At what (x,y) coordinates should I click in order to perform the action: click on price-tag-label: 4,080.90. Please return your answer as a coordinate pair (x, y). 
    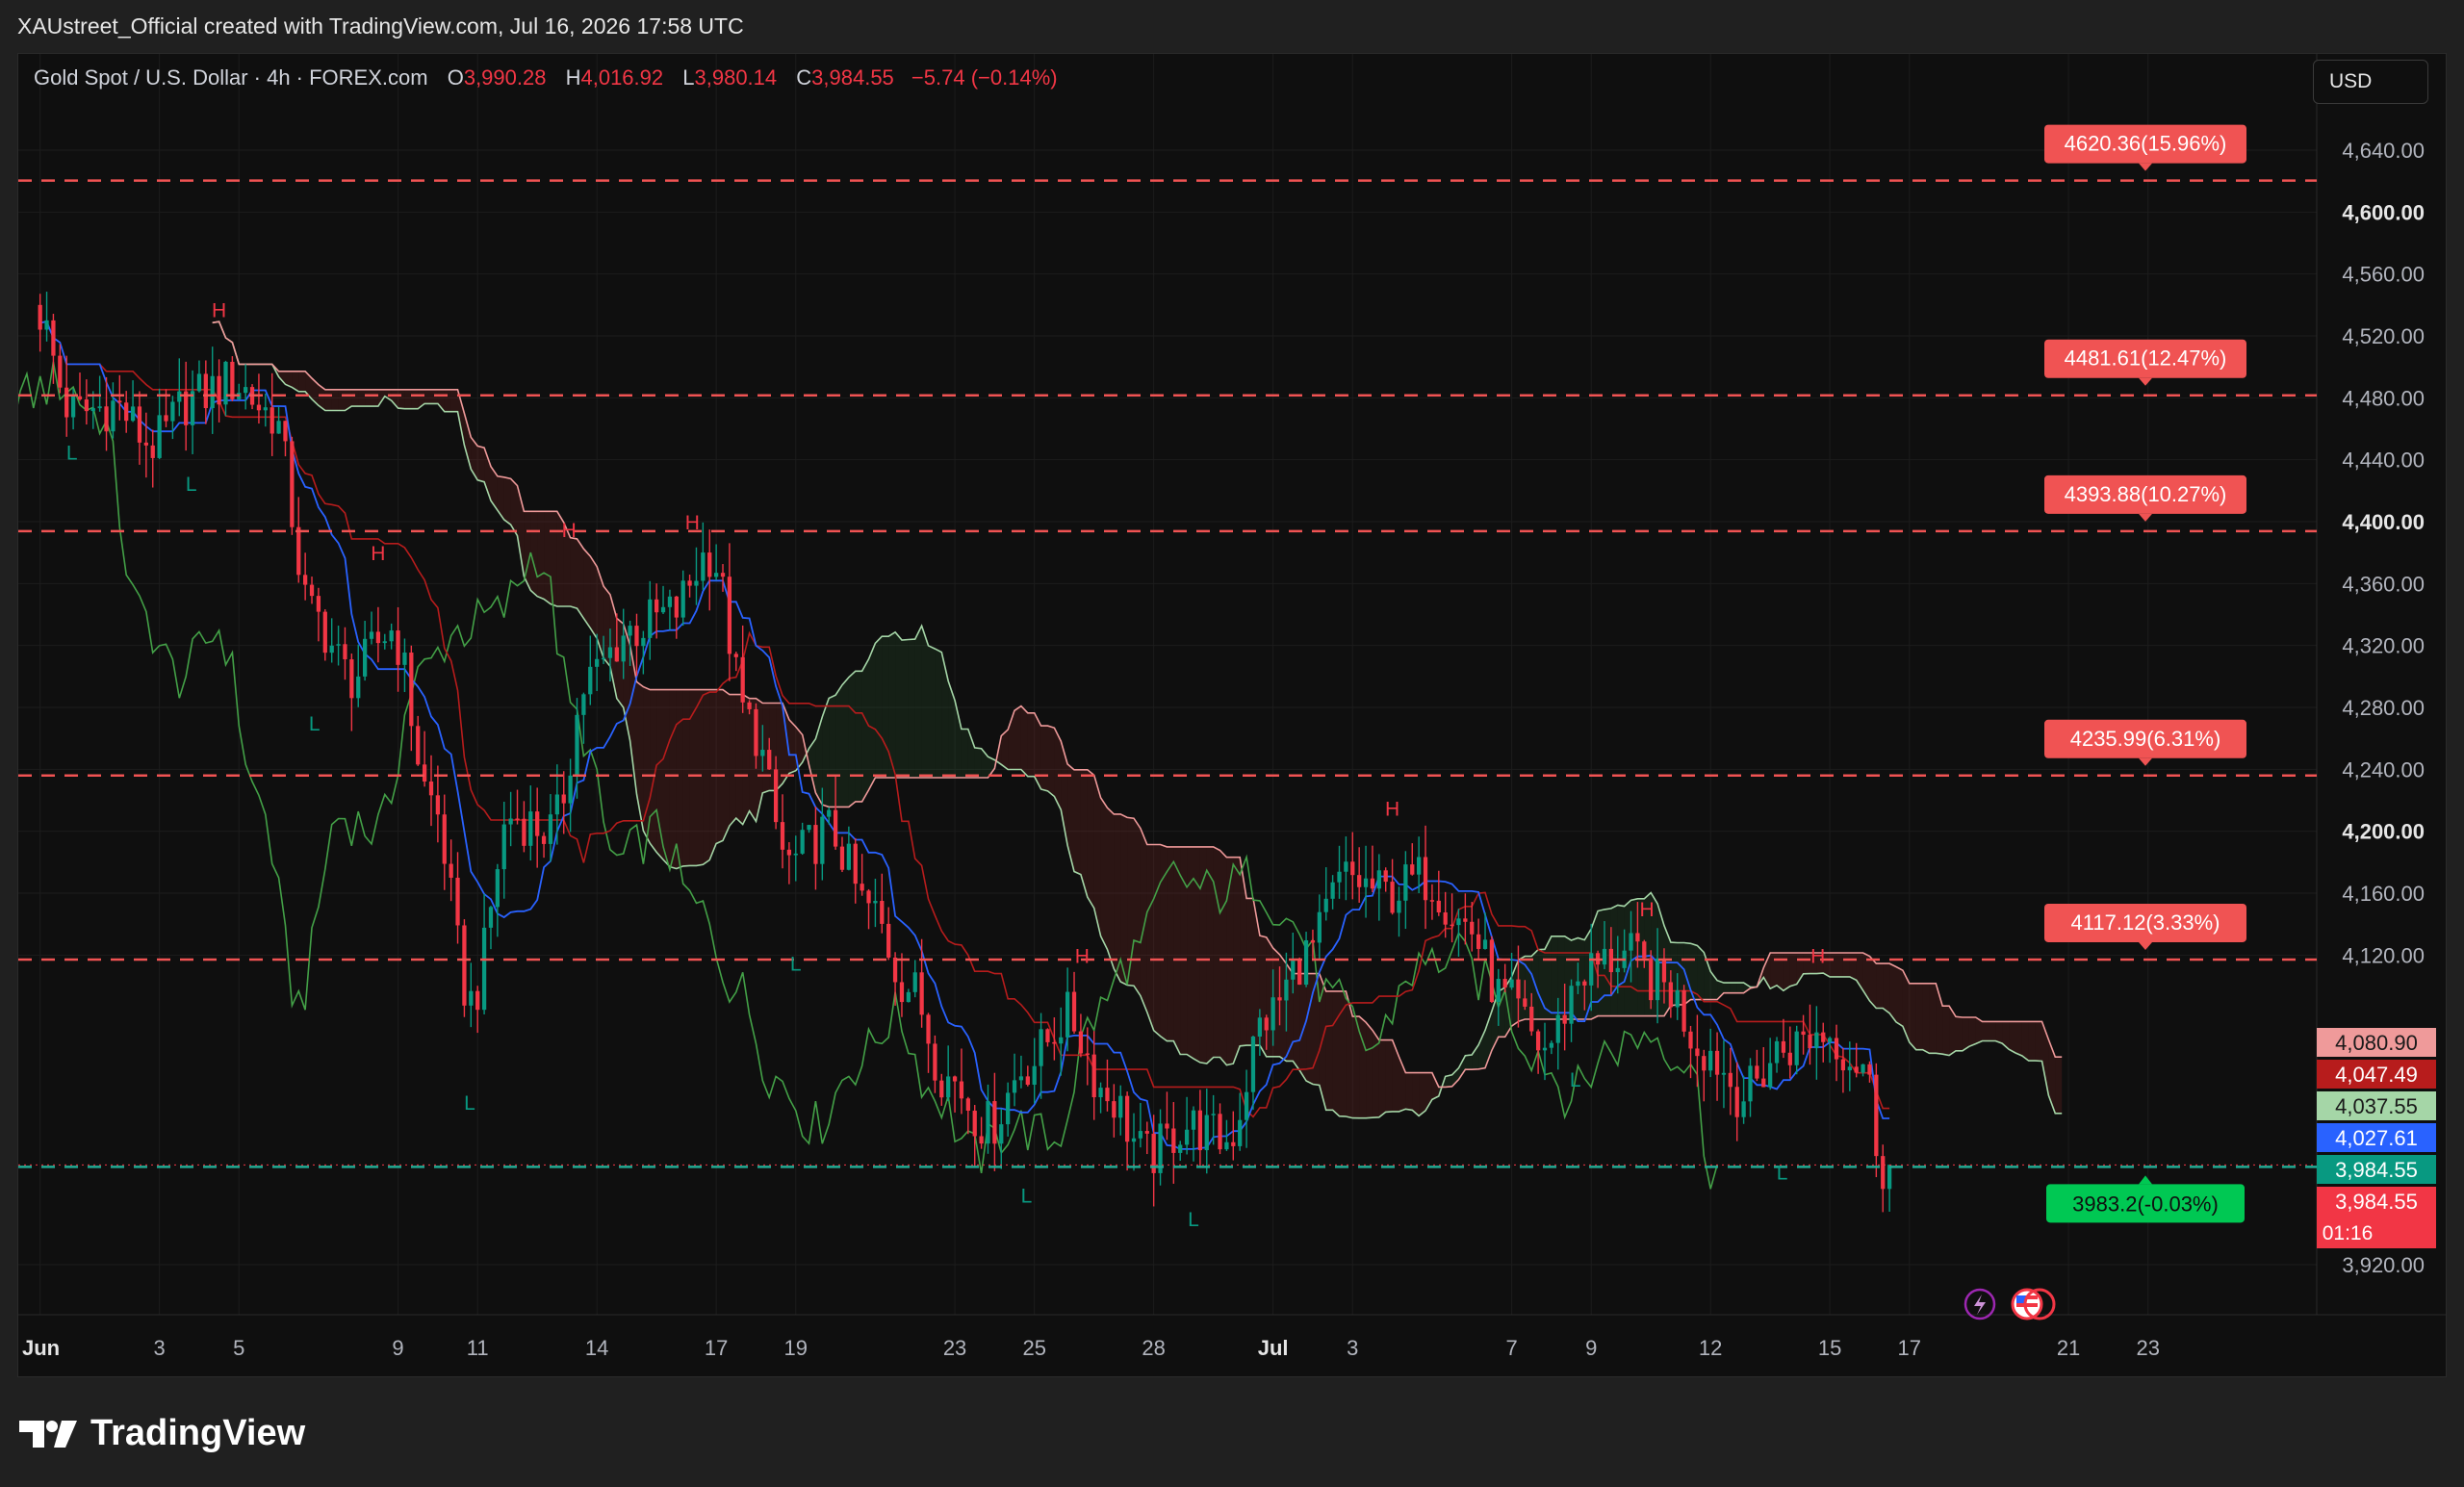
    Looking at the image, I should click on (2376, 1043).